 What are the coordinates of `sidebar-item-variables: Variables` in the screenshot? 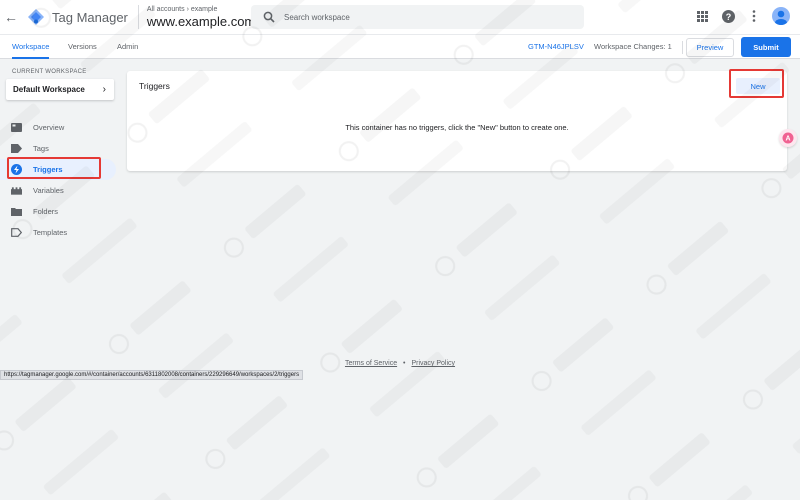 It's located at (58, 190).